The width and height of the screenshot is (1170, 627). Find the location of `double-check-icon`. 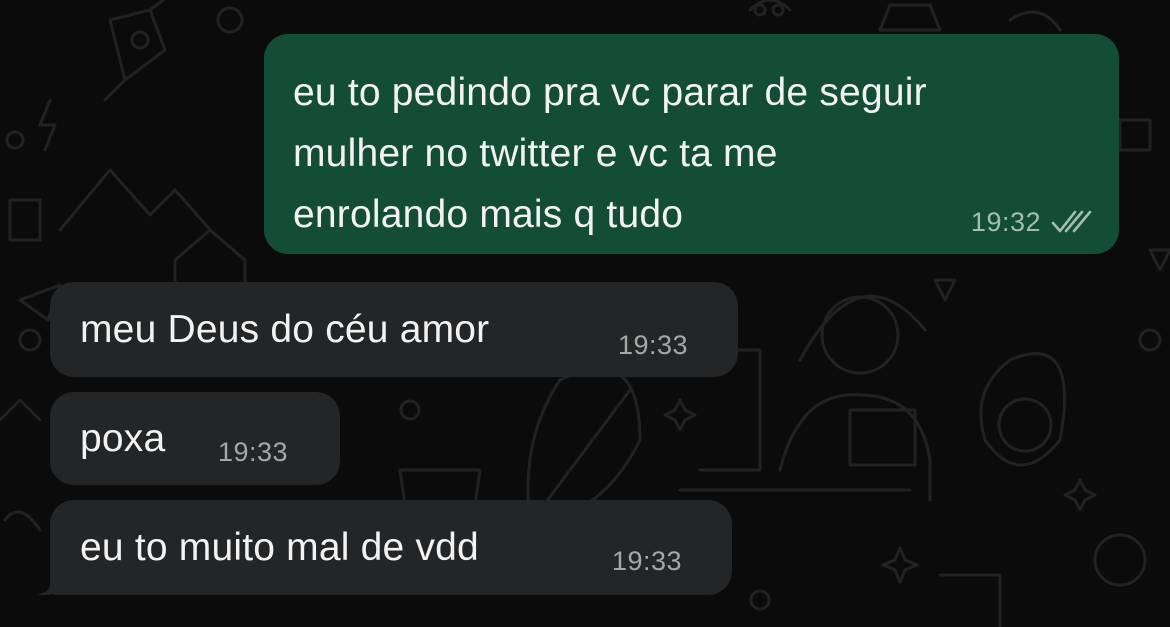

double-check-icon is located at coordinates (1071, 221).